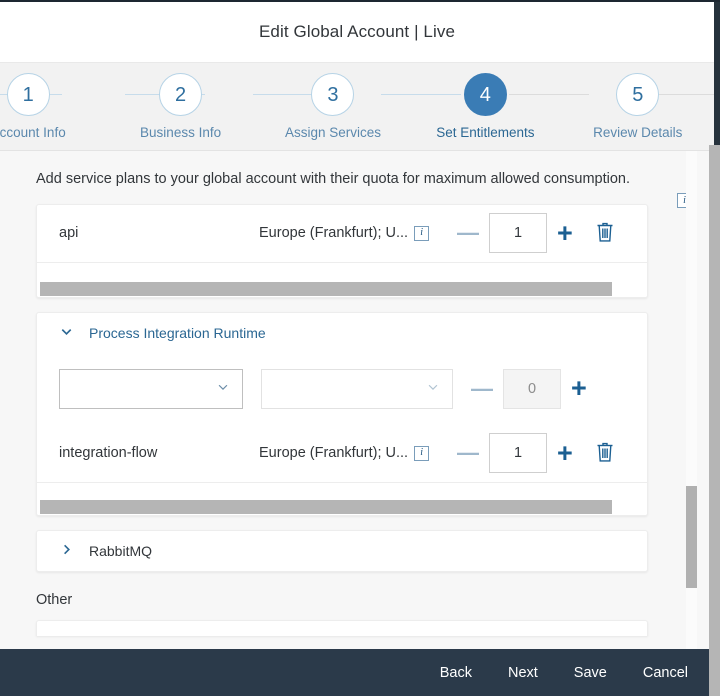  What do you see at coordinates (456, 673) in the screenshot?
I see `back-button: Back` at bounding box center [456, 673].